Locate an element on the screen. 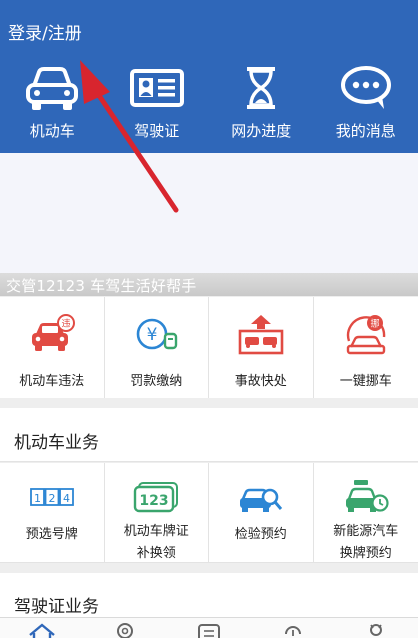 The image size is (418, 638). vehicle-item-label: 机动车牌证 is located at coordinates (156, 531).